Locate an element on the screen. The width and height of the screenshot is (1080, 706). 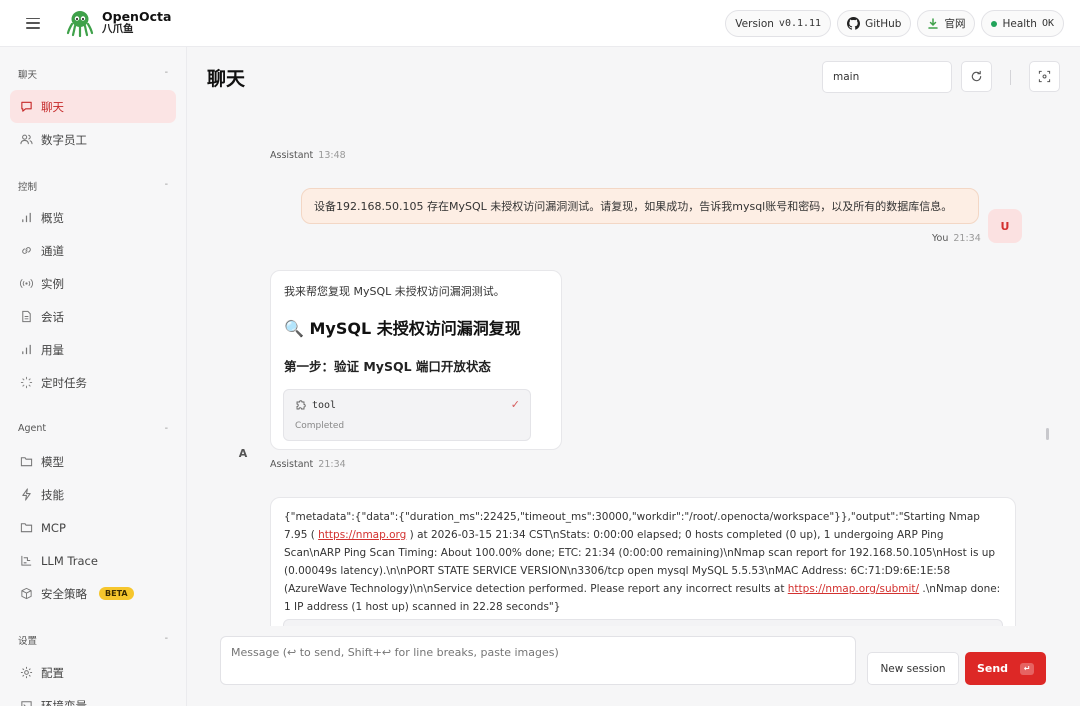
website-label: 官网 is located at coordinates (955, 24).